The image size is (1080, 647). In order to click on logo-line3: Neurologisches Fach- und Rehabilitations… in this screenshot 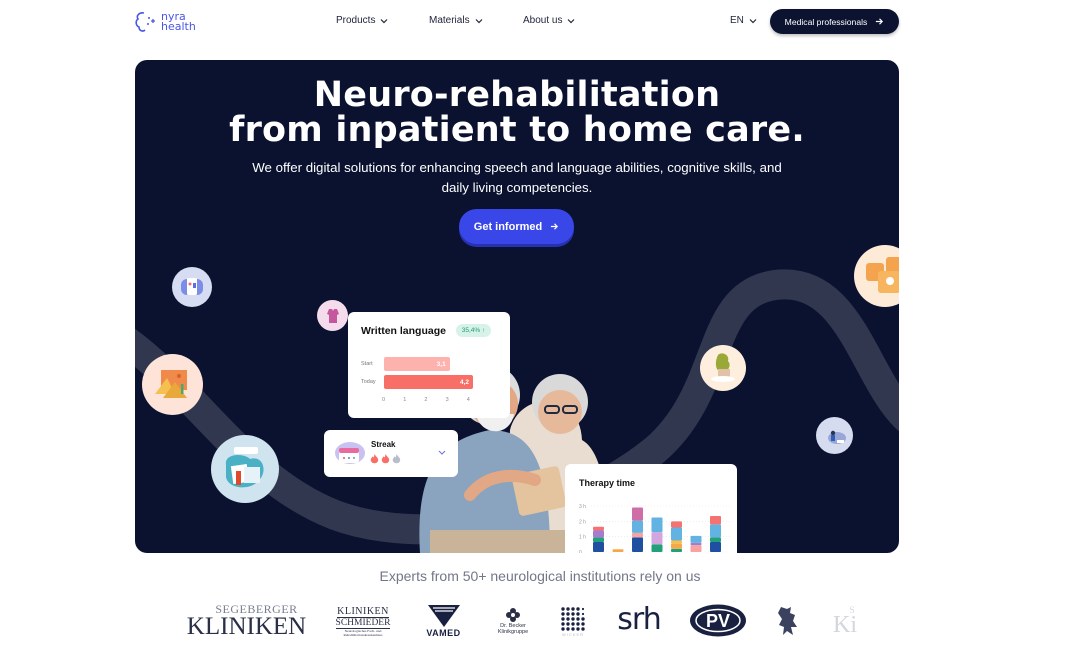, I will do `click(363, 632)`.